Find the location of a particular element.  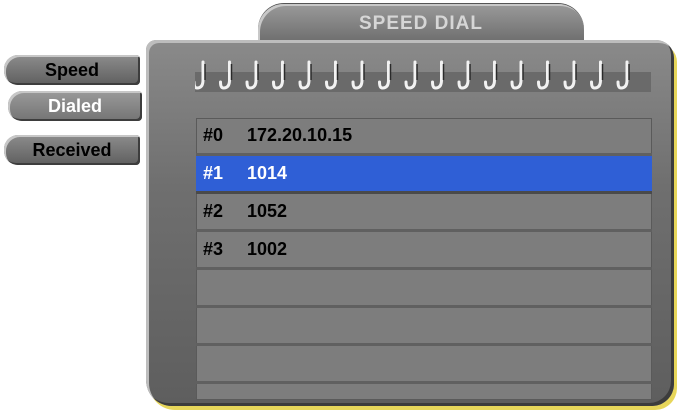

tab-label: Received is located at coordinates (72, 149).